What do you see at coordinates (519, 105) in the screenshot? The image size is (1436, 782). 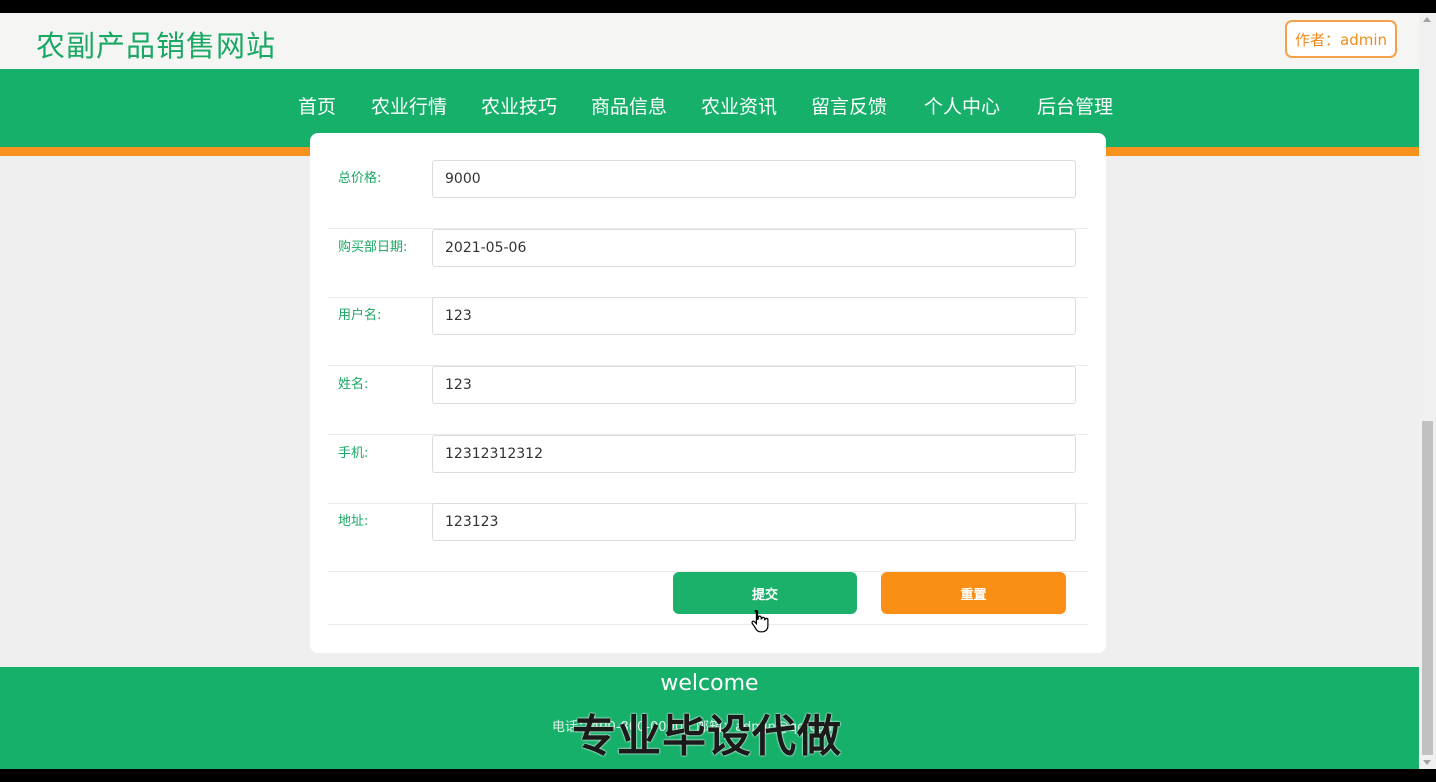 I see `nav-item-agri-tips: 农业技巧` at bounding box center [519, 105].